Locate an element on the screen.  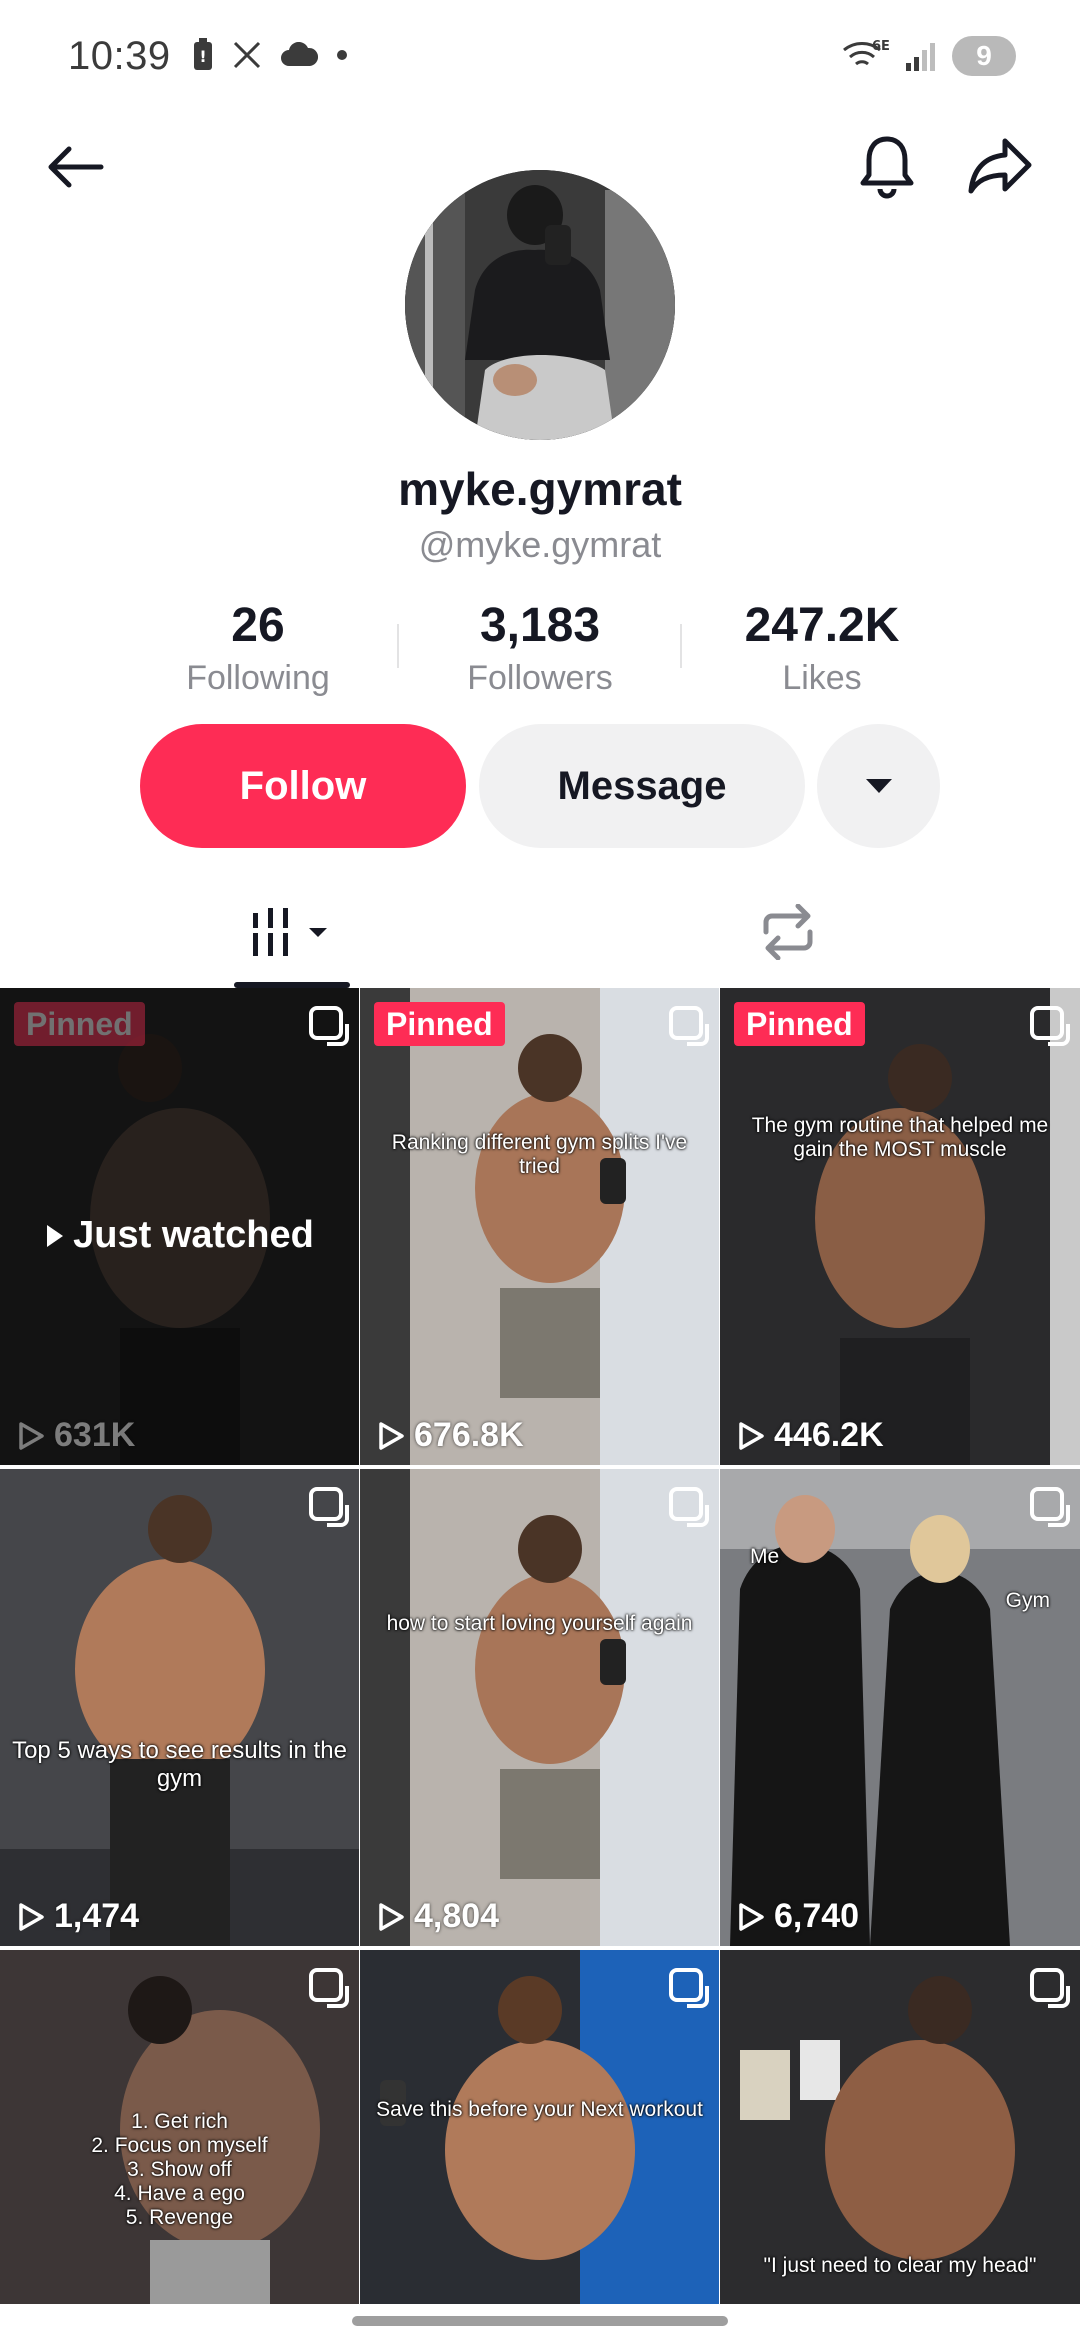
status-bar: 10:39 ! 6E 9 is located at coordinates (540, 60).